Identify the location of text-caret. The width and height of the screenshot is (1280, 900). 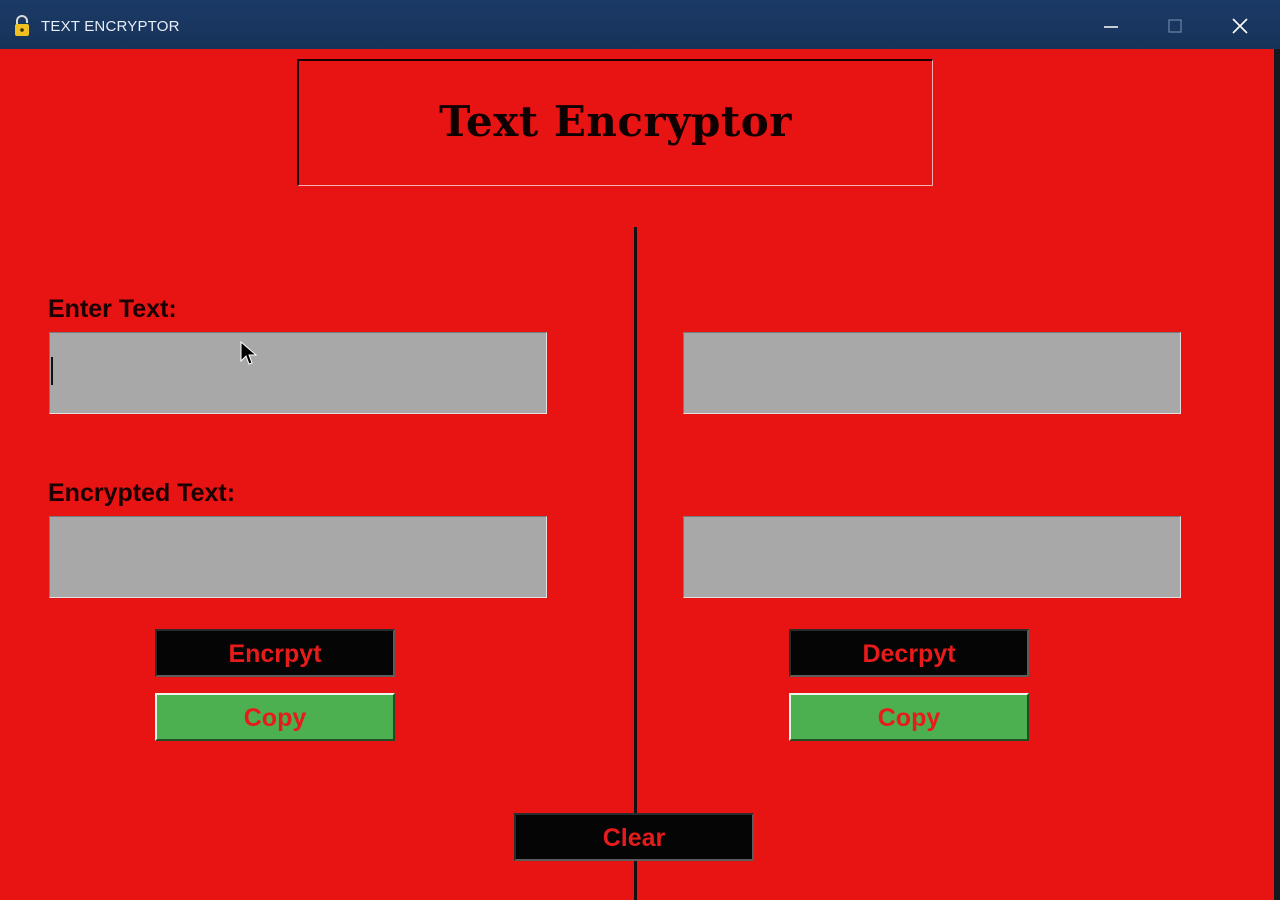
(52, 371).